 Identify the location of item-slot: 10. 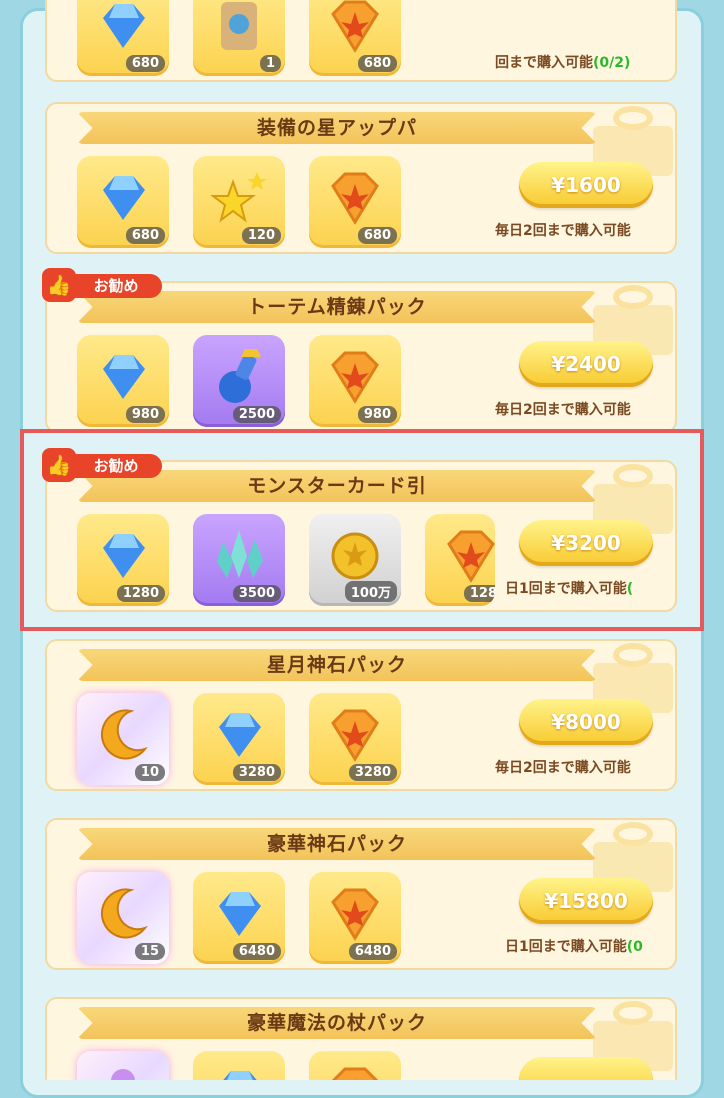
(123, 739).